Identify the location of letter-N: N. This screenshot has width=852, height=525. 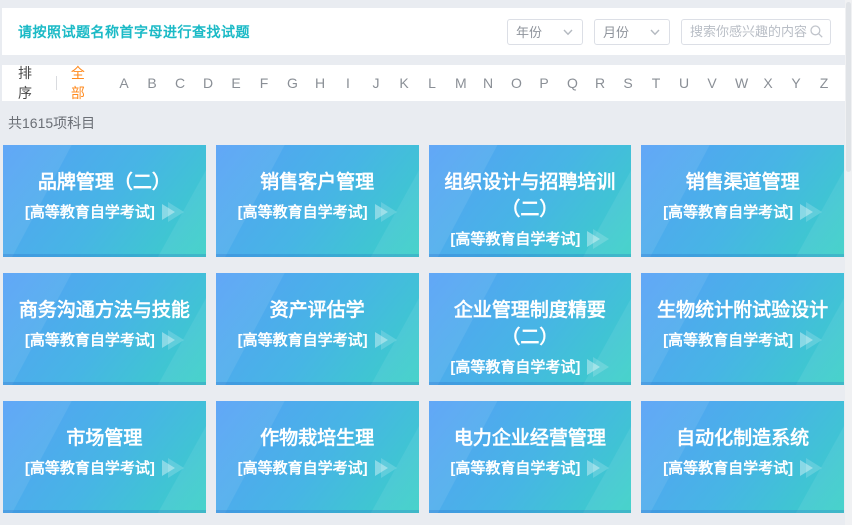
(488, 83).